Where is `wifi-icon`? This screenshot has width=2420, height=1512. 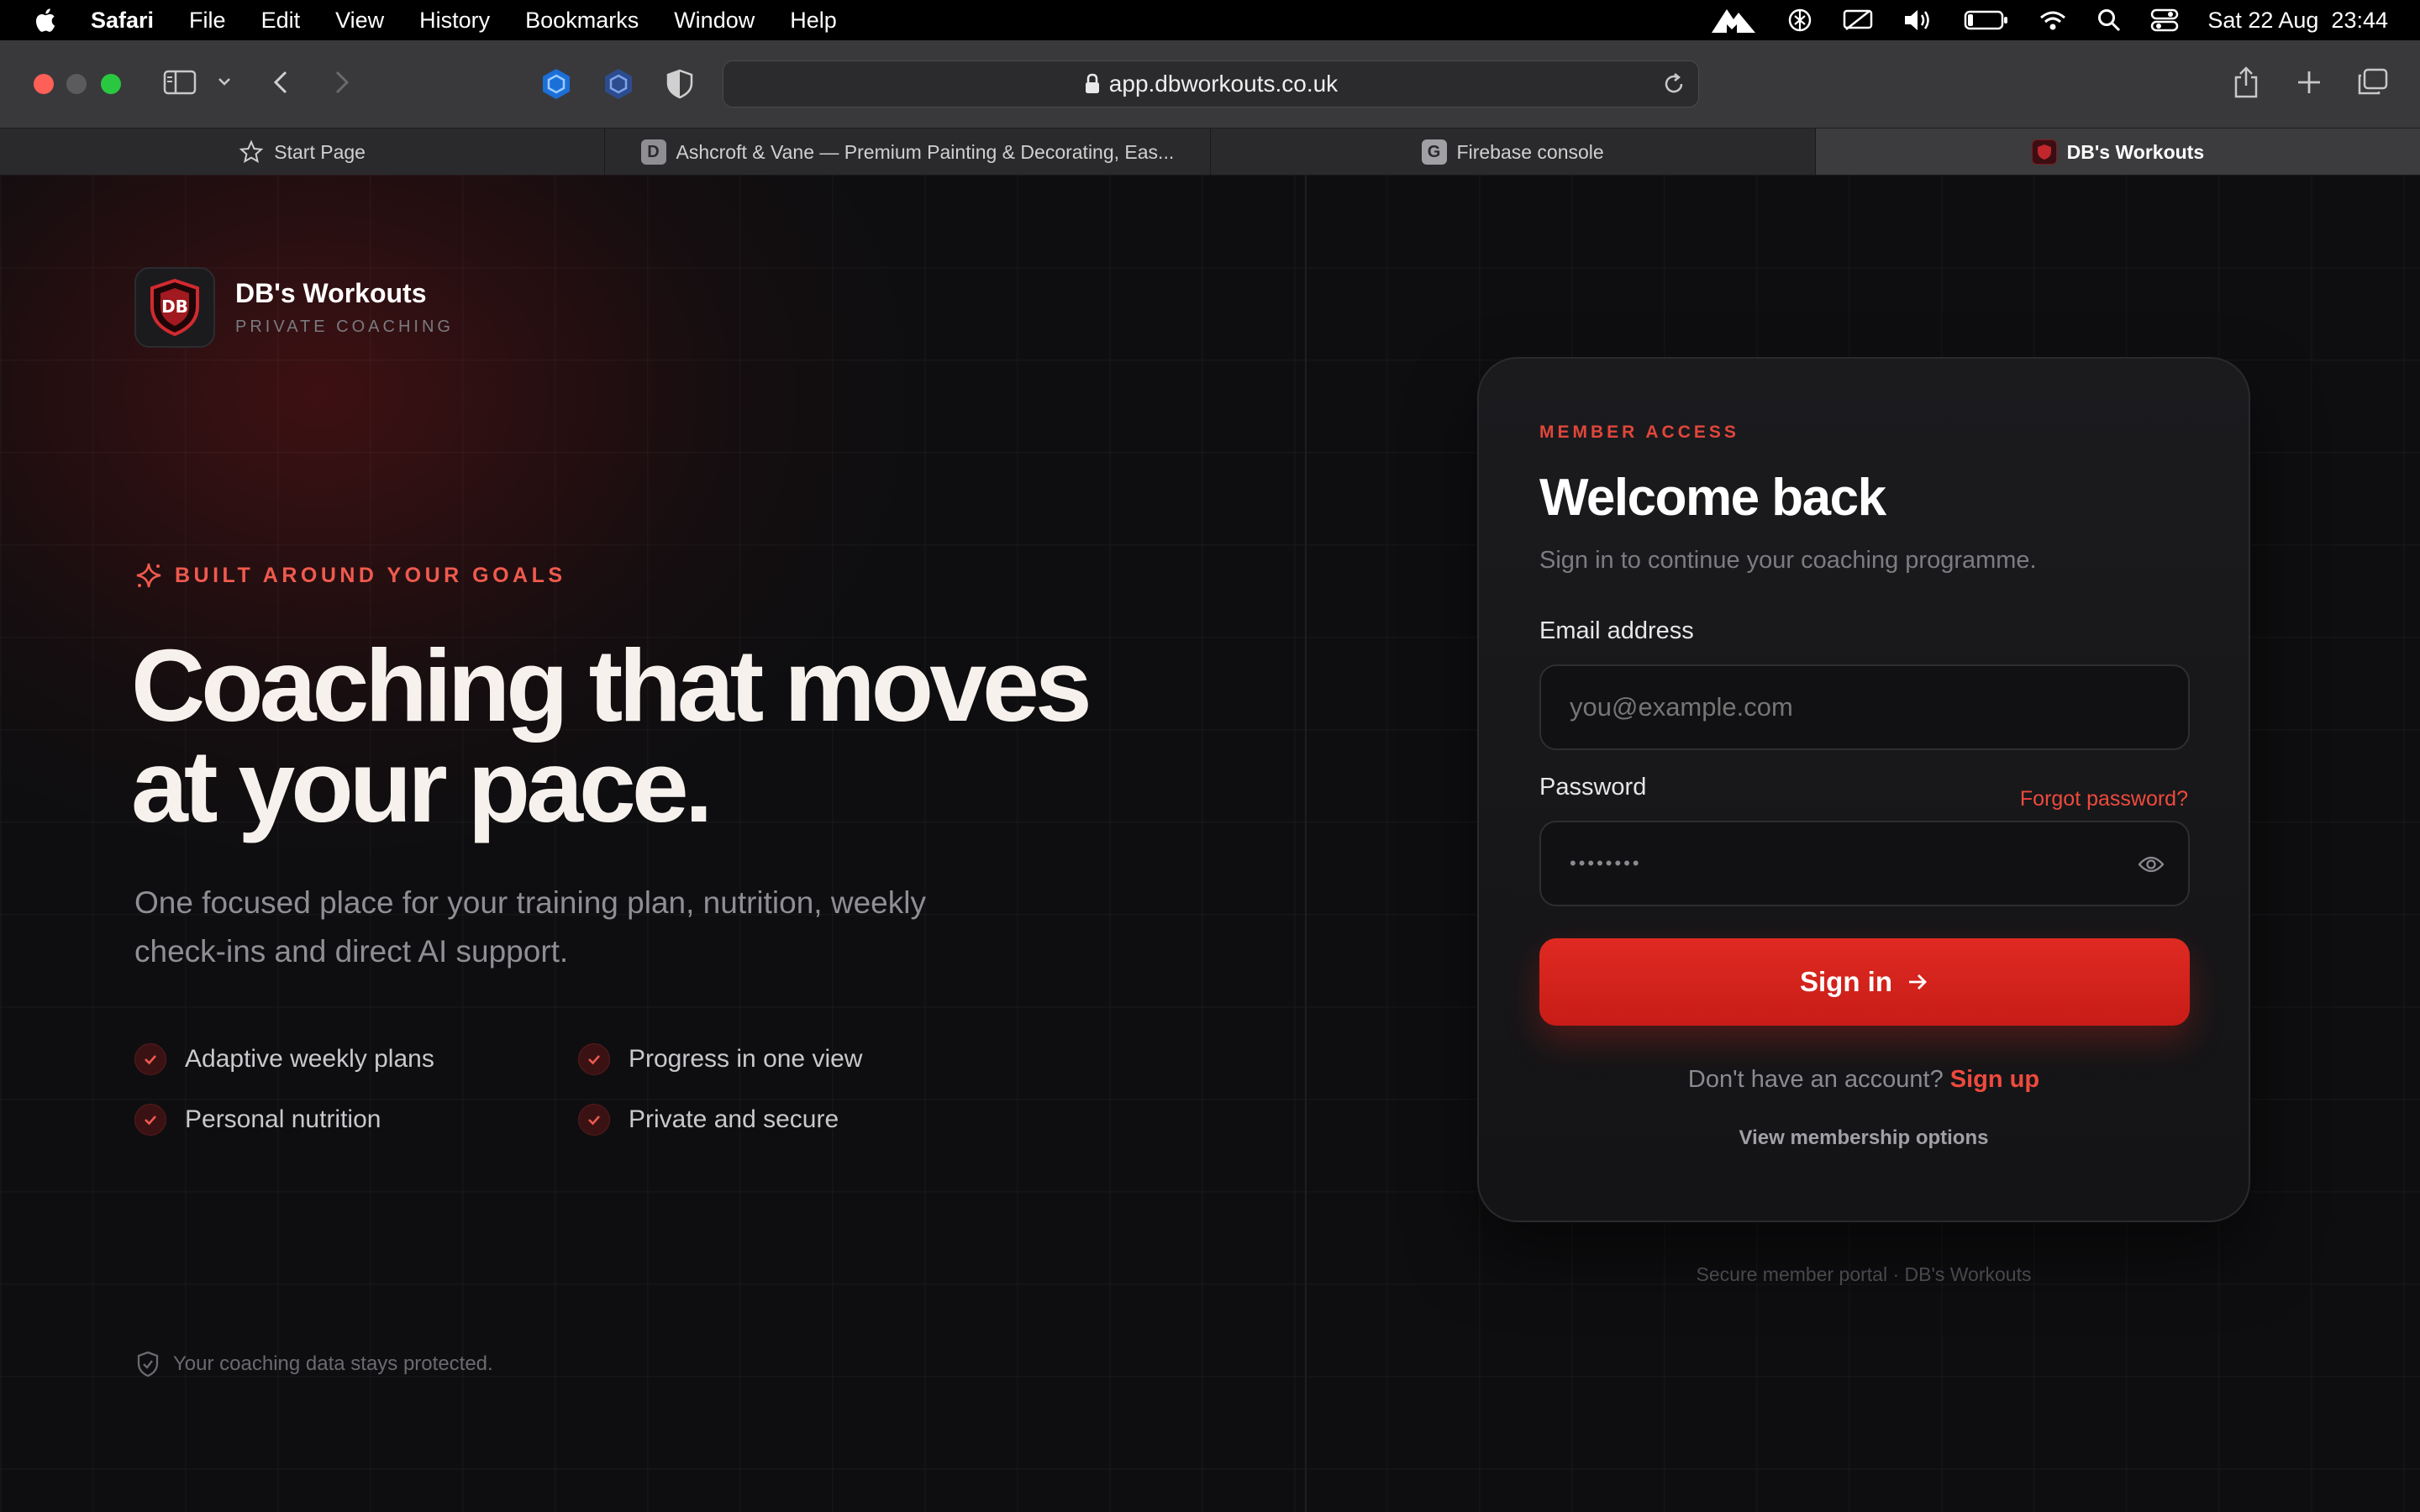
wifi-icon is located at coordinates (2053, 20).